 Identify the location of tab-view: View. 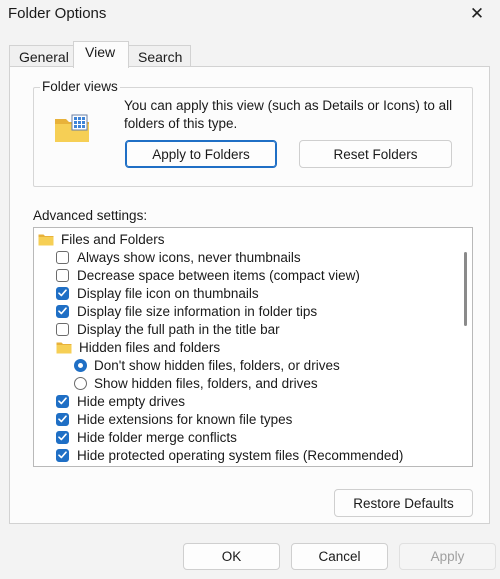
(101, 54).